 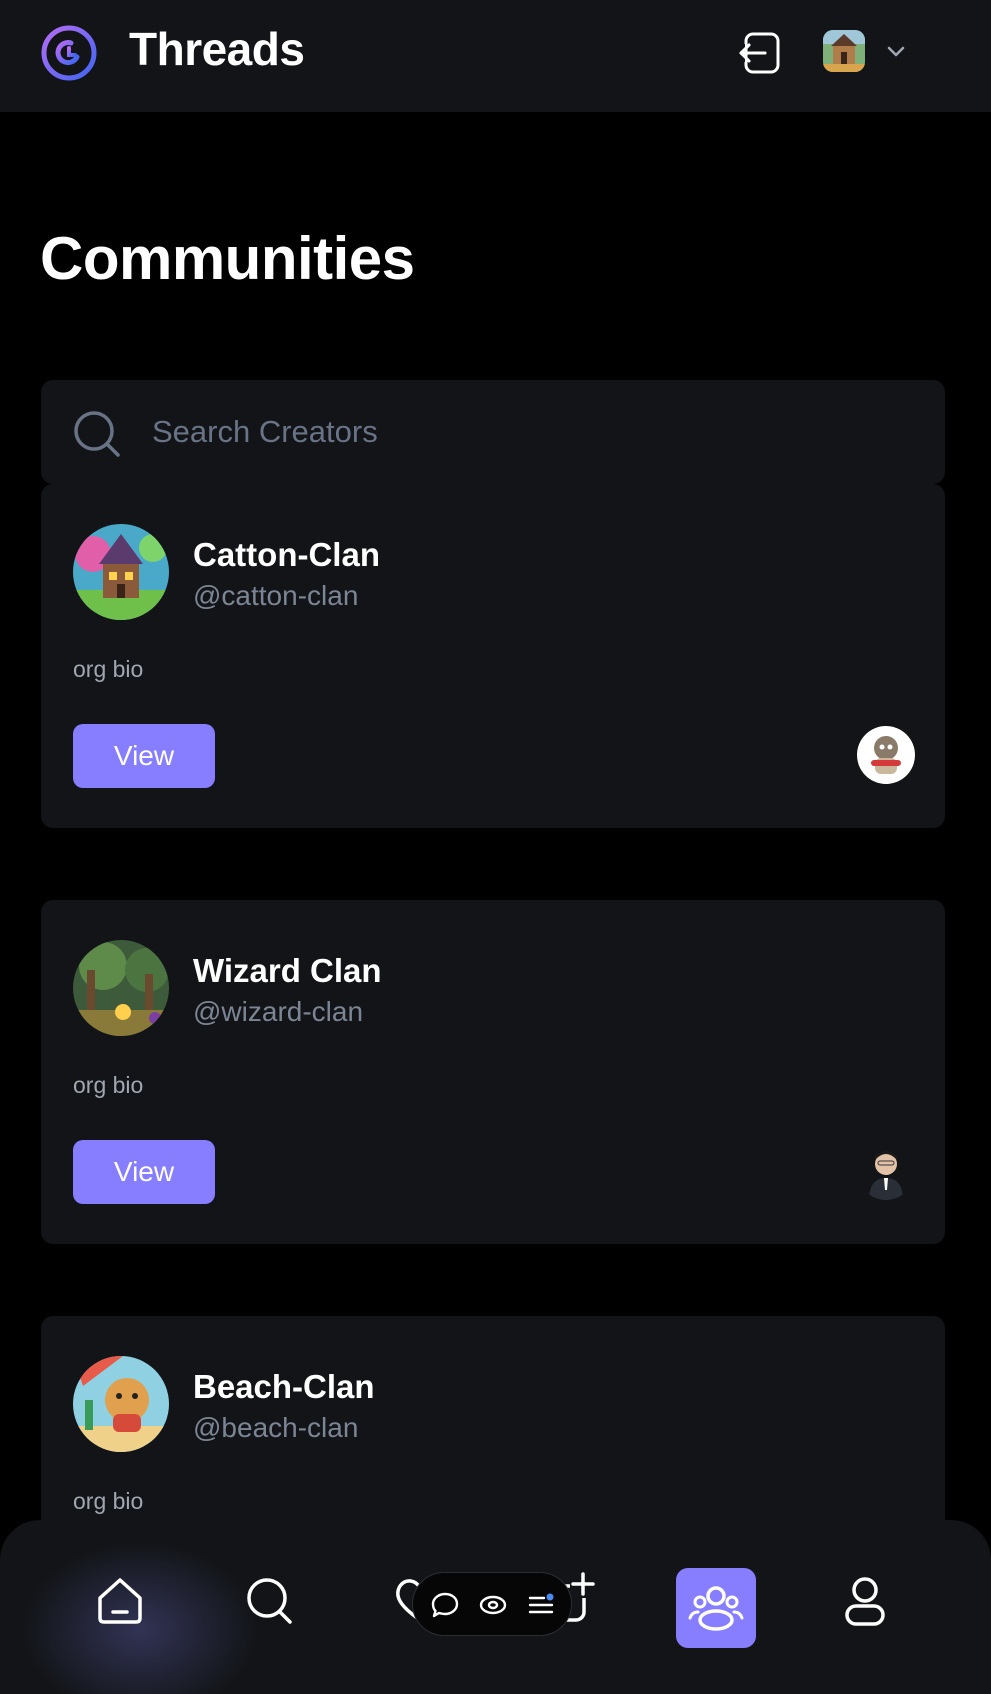 What do you see at coordinates (69, 53) in the screenshot?
I see `threads-logo-icon` at bounding box center [69, 53].